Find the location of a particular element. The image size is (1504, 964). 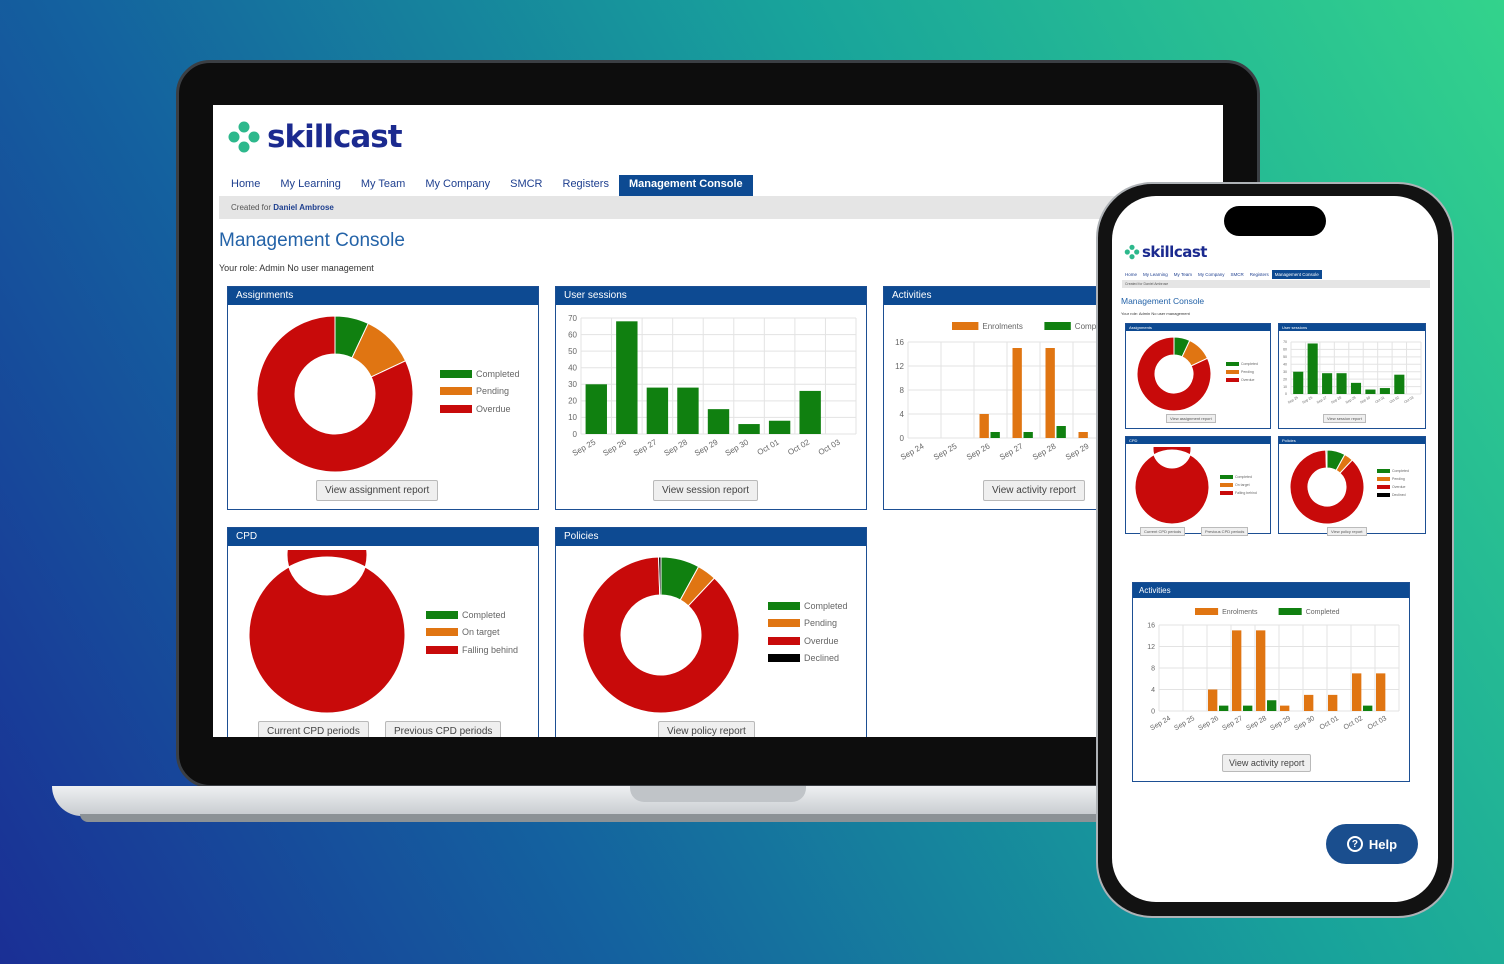

phone-page-title: Management Console is located at coordinates (1163, 301).